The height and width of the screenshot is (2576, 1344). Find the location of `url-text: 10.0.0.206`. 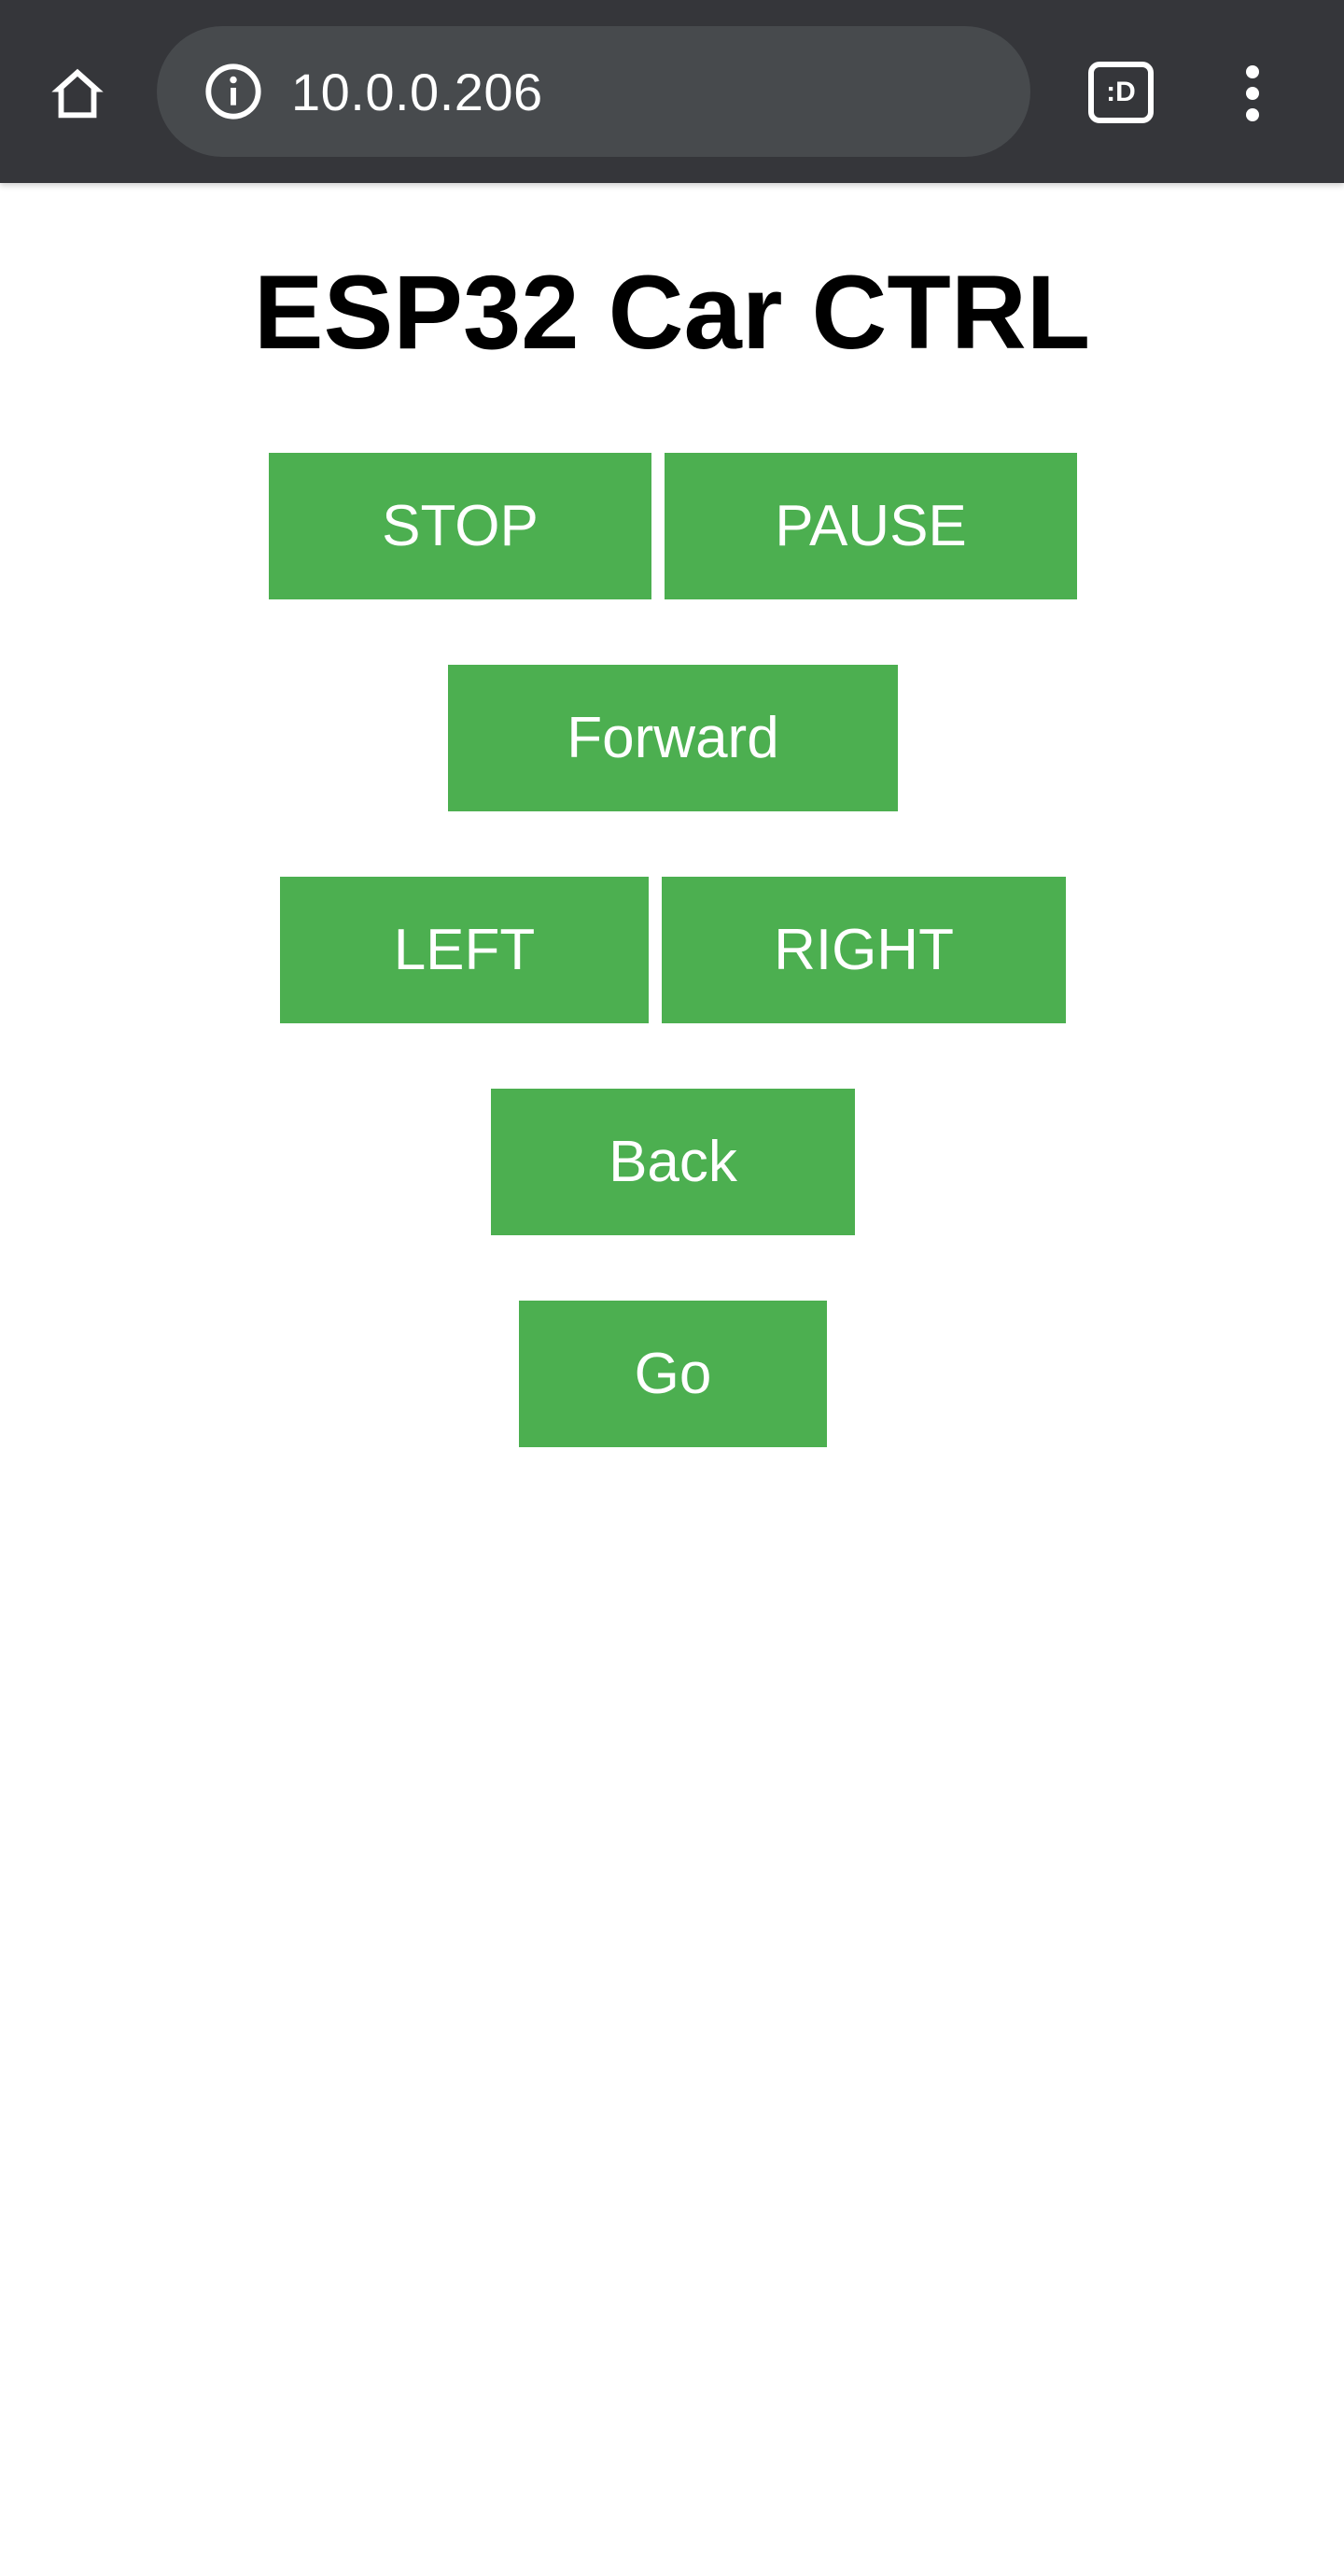

url-text: 10.0.0.206 is located at coordinates (417, 92).